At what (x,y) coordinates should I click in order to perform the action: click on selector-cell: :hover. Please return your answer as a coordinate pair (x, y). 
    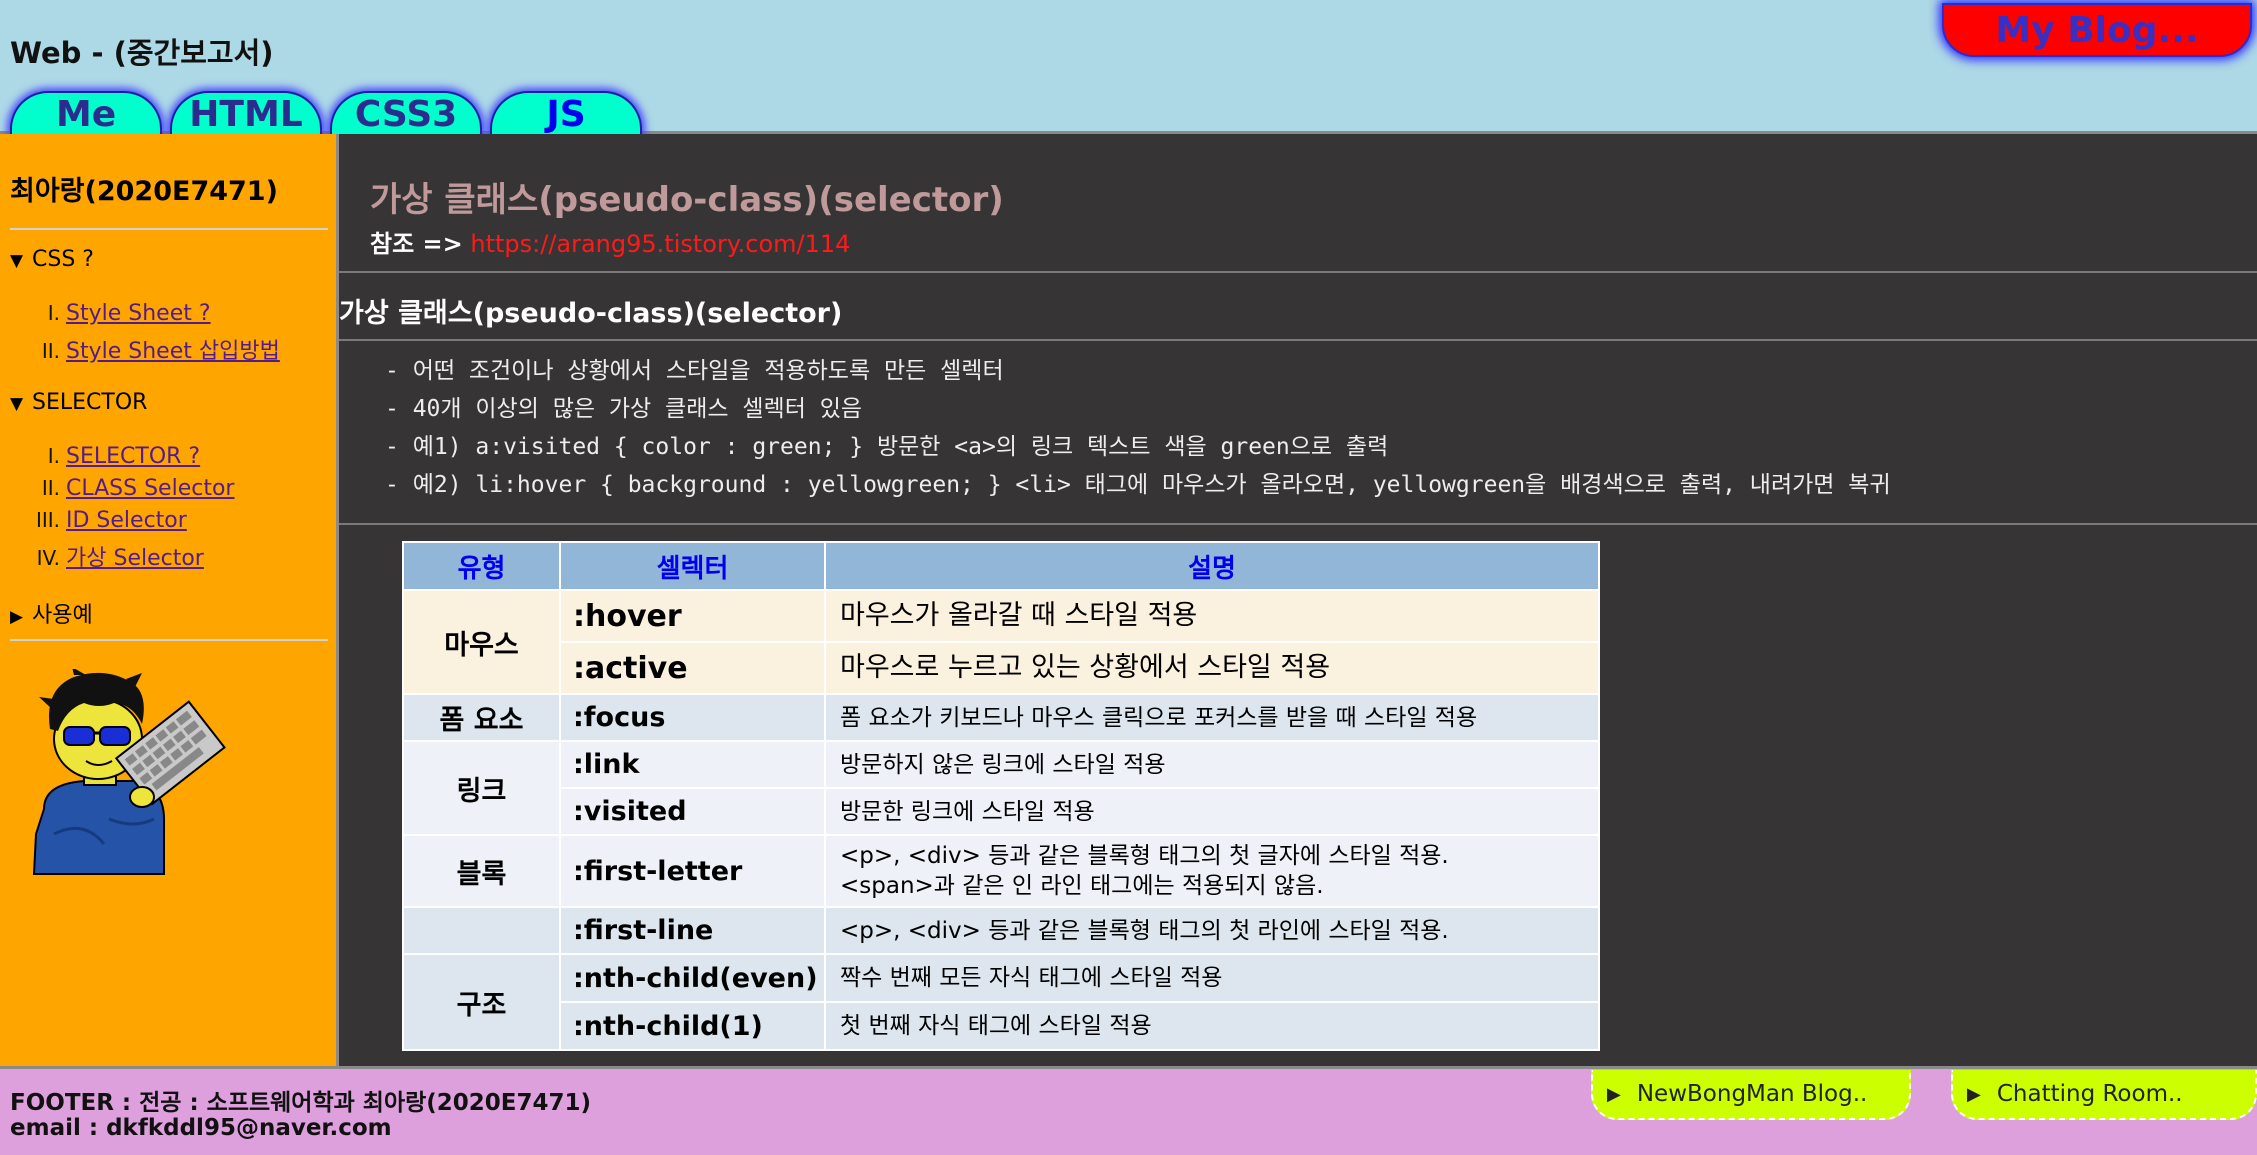
    Looking at the image, I should click on (692, 616).